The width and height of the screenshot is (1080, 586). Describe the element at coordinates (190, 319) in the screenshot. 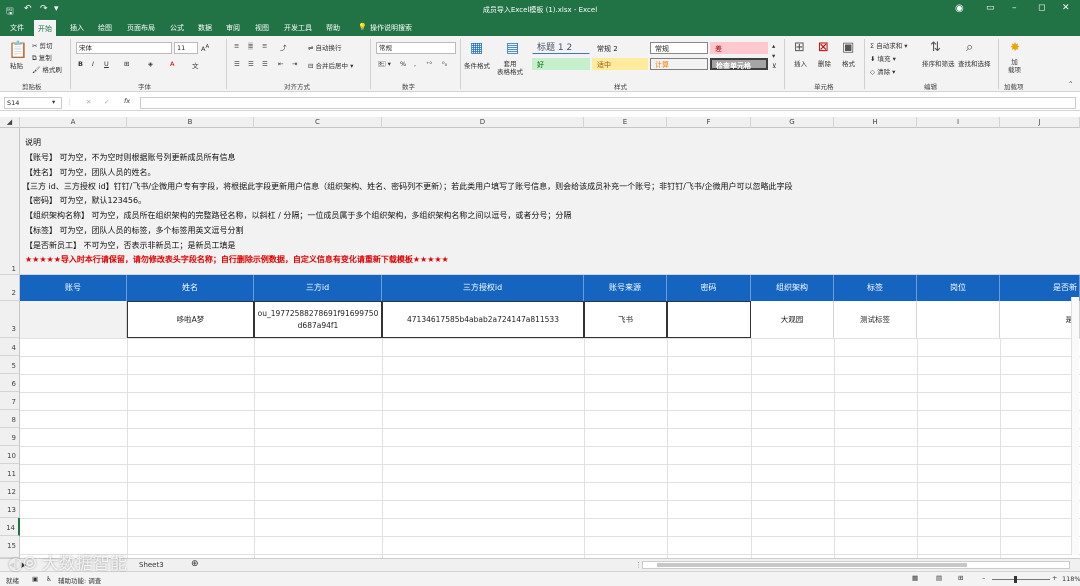

I see `data-cell-name: 哆啦A梦` at that location.